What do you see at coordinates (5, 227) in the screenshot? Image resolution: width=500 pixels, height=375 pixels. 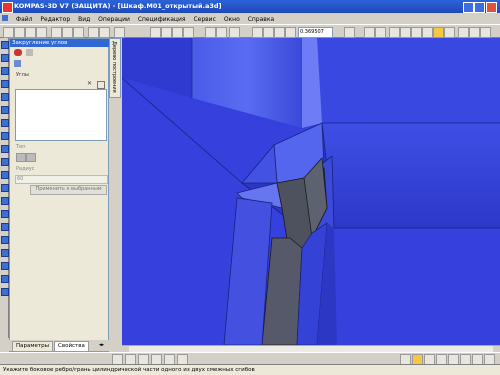 I see `assembly-tool-icon` at bounding box center [5, 227].